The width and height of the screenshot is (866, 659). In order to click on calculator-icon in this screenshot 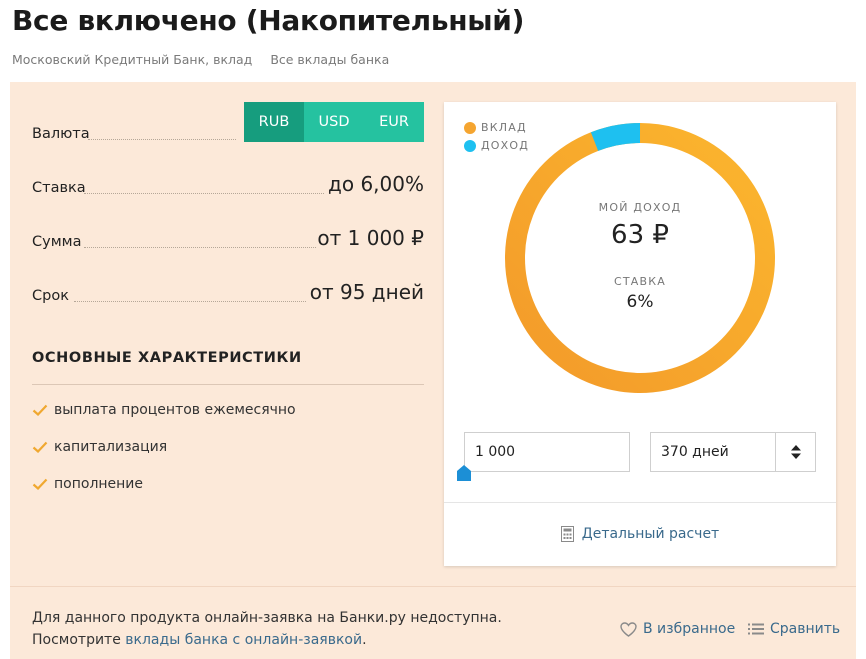, I will do `click(567, 534)`.